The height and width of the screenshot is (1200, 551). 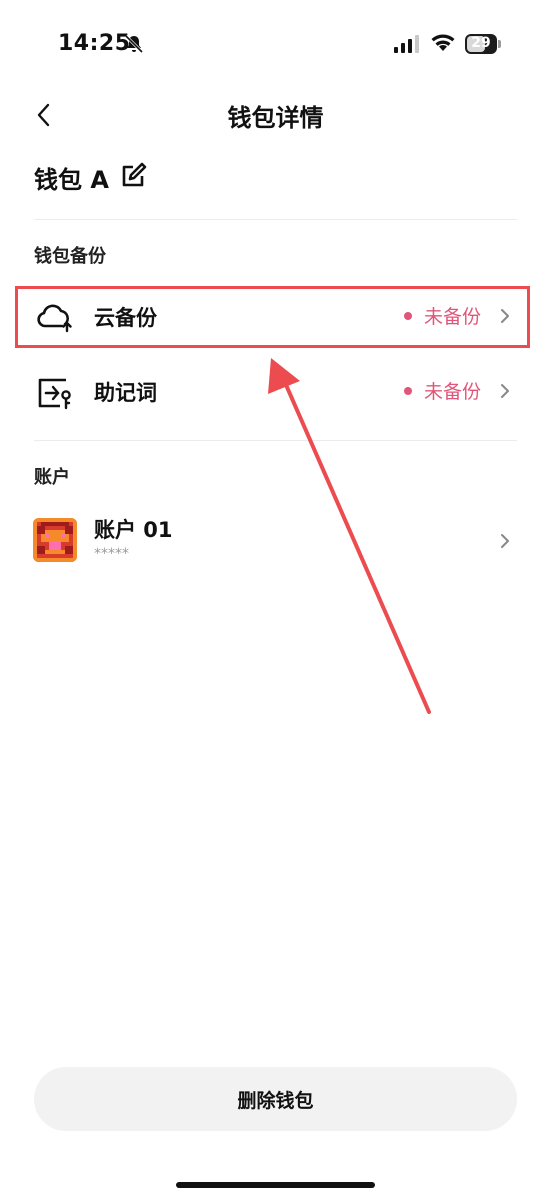 I want to click on mnemonic-label: 助记词, so click(x=125, y=393).